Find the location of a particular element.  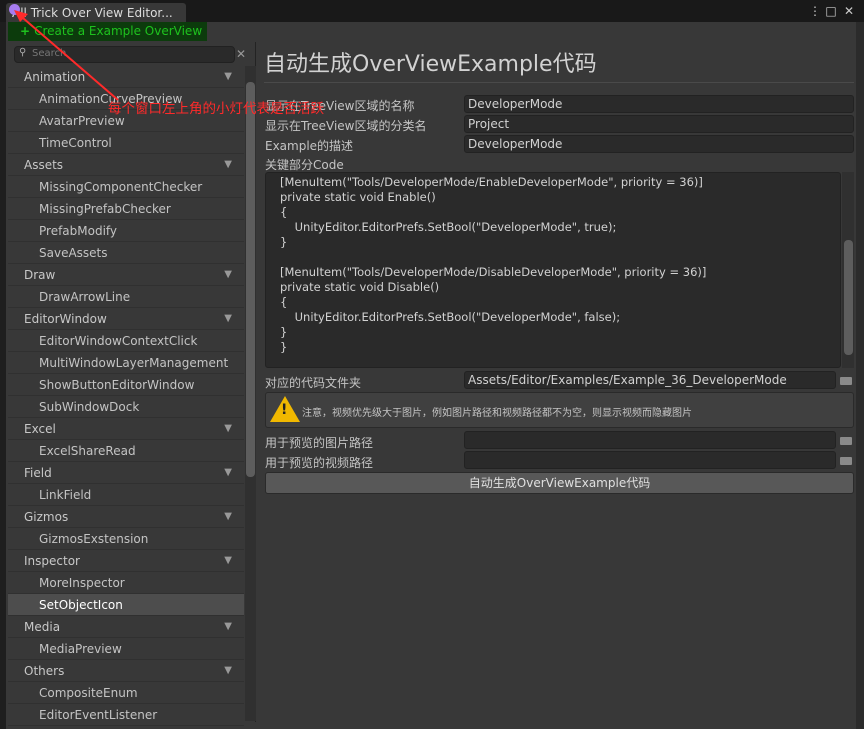

list-item: DrawArrowLine is located at coordinates (126, 297).